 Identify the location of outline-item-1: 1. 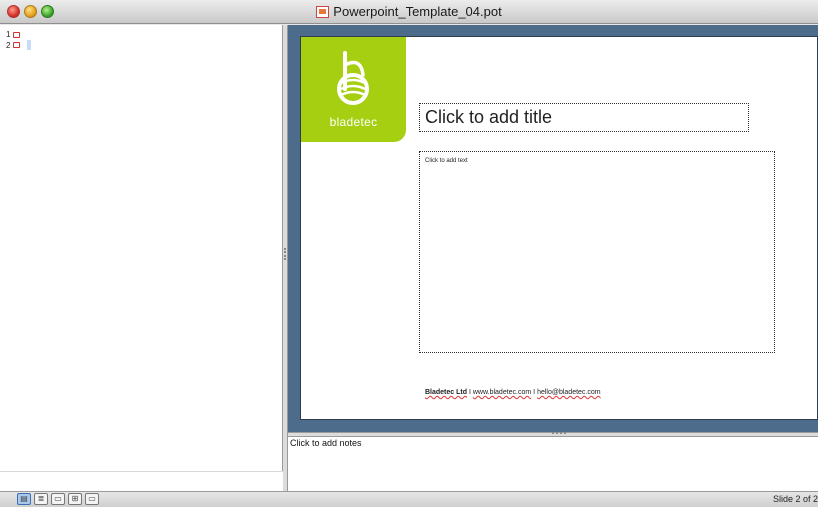
(13, 34).